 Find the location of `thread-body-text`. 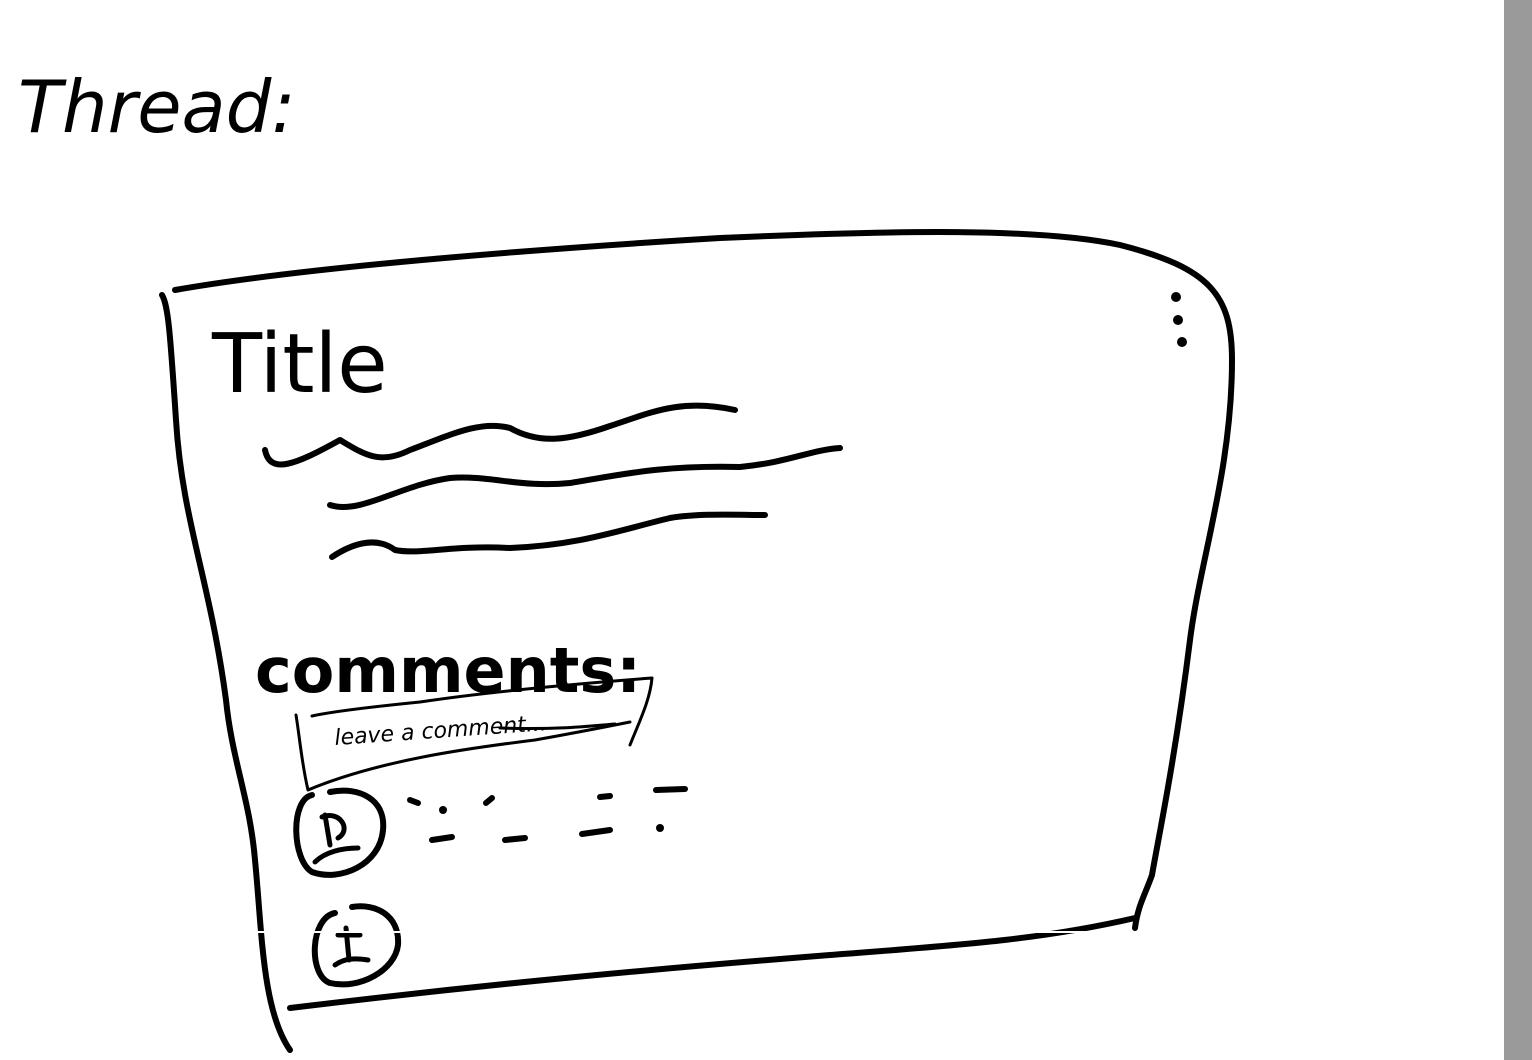

thread-body-text is located at coordinates (552, 481).